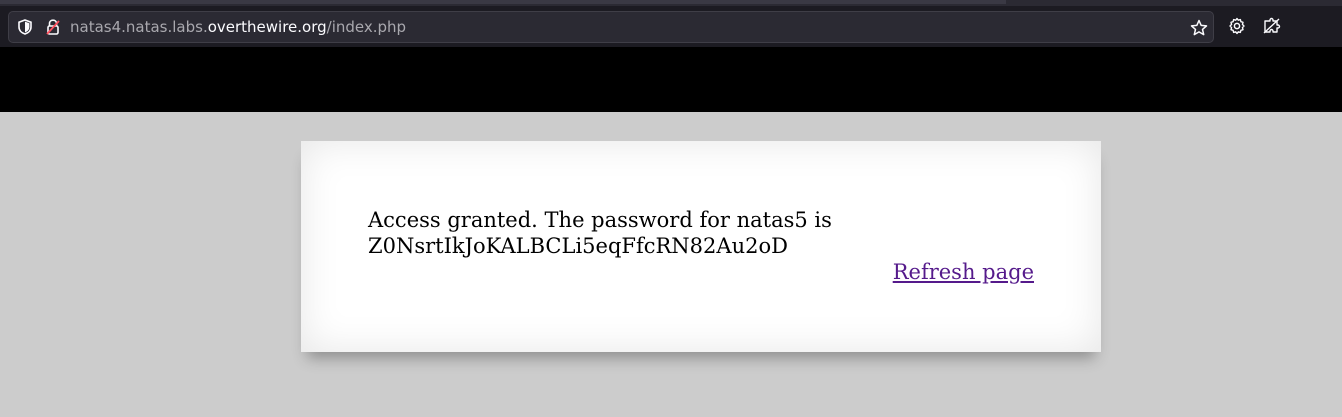  Describe the element at coordinates (1237, 26) in the screenshot. I see `gear-icon` at that location.